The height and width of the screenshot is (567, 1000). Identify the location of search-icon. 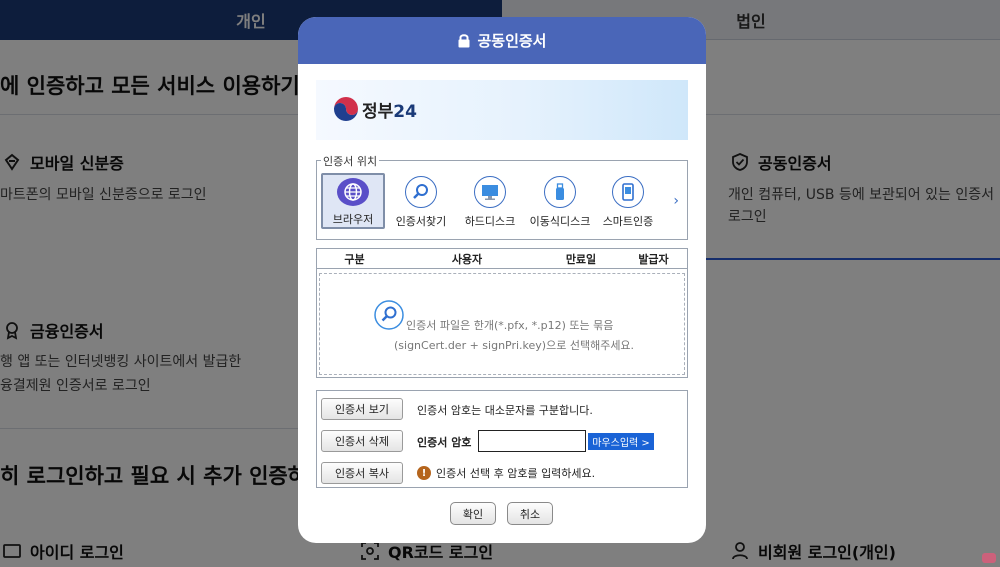
(421, 192).